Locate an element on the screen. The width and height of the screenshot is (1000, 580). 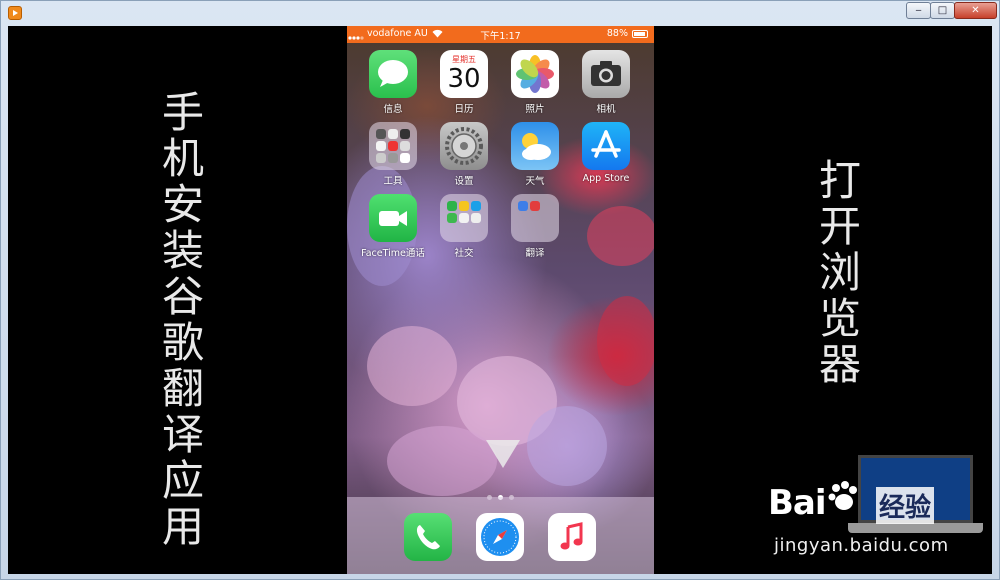
left-caption: 手 机 安 装 谷 歌 翻 译 应 用 is located at coordinates (183, 320).